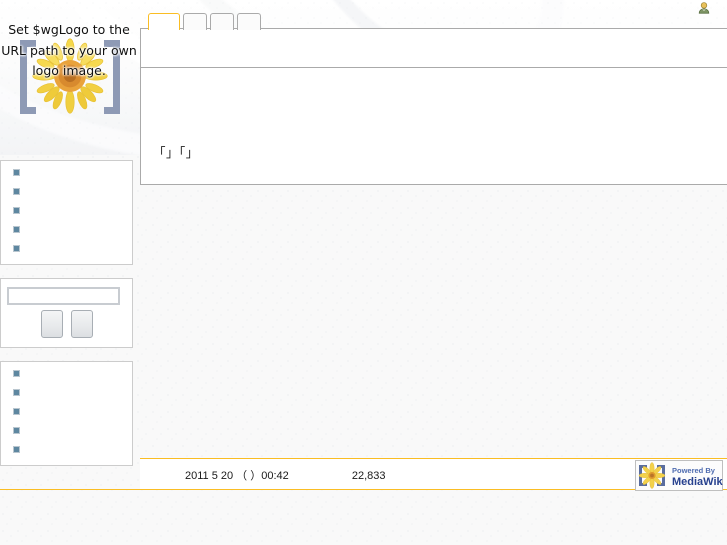 The height and width of the screenshot is (545, 727). I want to click on sidebar-search-portlet, so click(66, 313).